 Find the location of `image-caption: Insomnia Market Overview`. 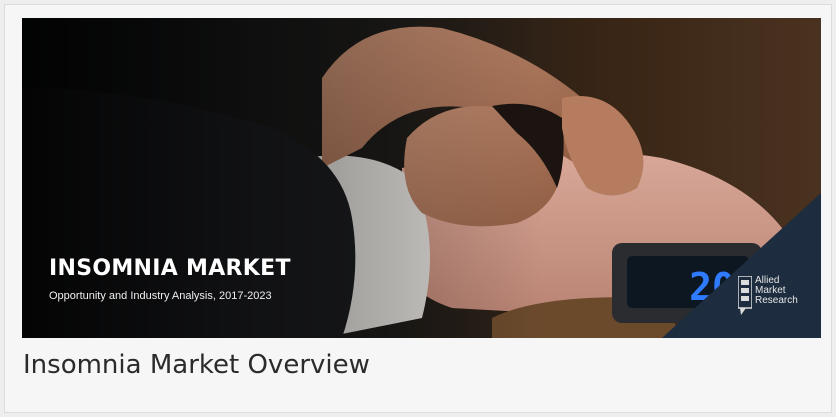

image-caption: Insomnia Market Overview is located at coordinates (196, 365).